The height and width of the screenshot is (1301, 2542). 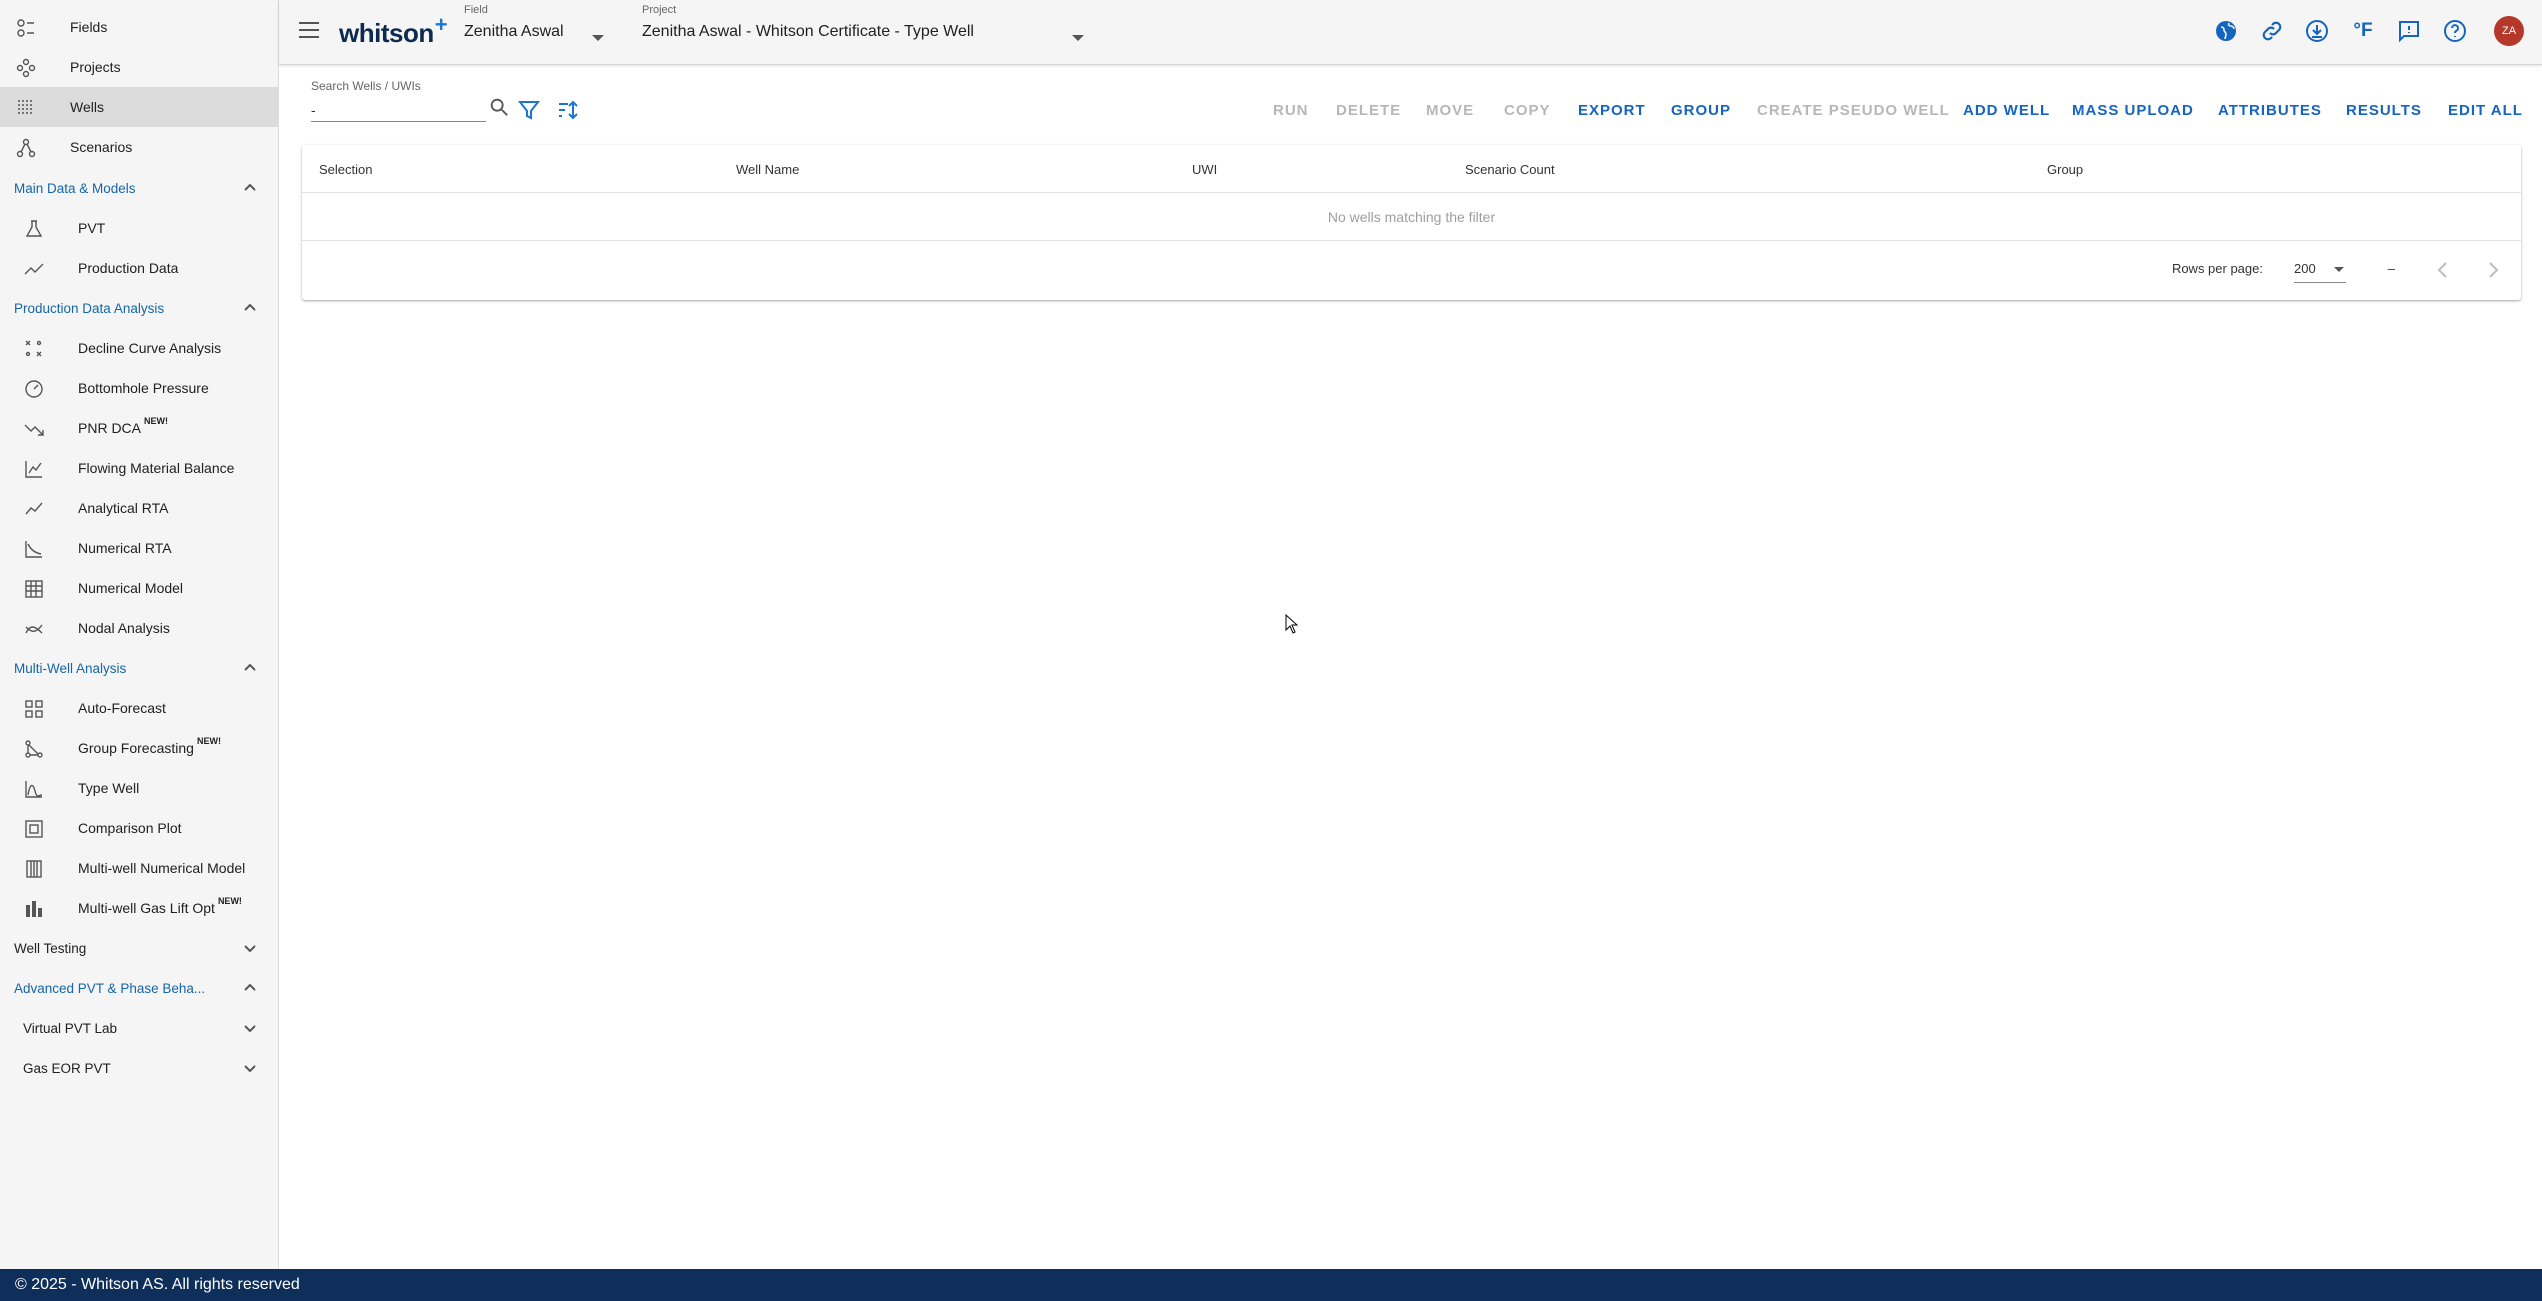 I want to click on sidebar-item-wells: Wells, so click(x=139, y=107).